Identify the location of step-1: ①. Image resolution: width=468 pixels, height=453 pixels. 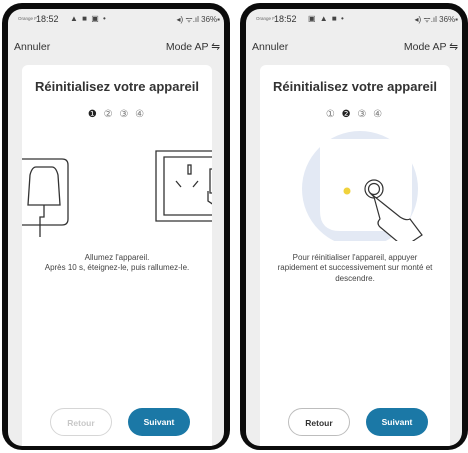
(331, 114).